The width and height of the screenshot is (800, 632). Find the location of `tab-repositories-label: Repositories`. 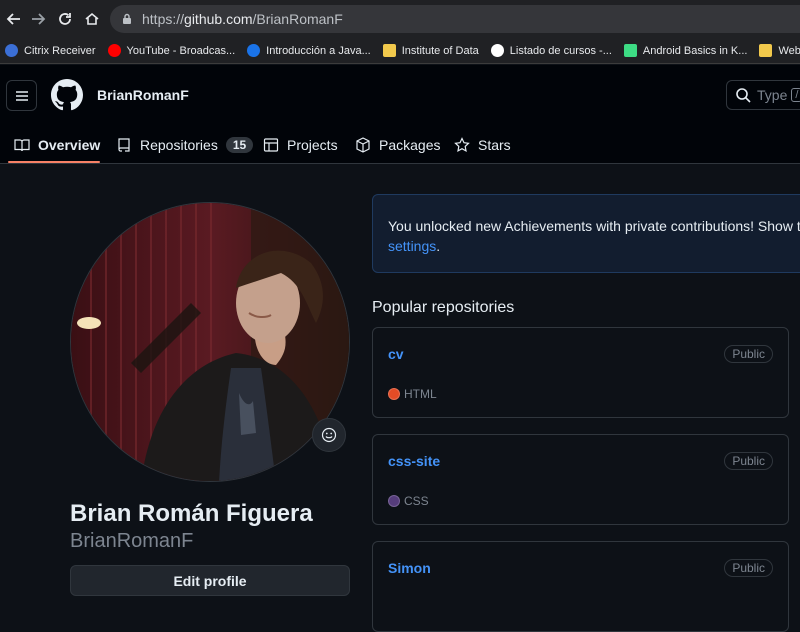

tab-repositories-label: Repositories is located at coordinates (179, 144).